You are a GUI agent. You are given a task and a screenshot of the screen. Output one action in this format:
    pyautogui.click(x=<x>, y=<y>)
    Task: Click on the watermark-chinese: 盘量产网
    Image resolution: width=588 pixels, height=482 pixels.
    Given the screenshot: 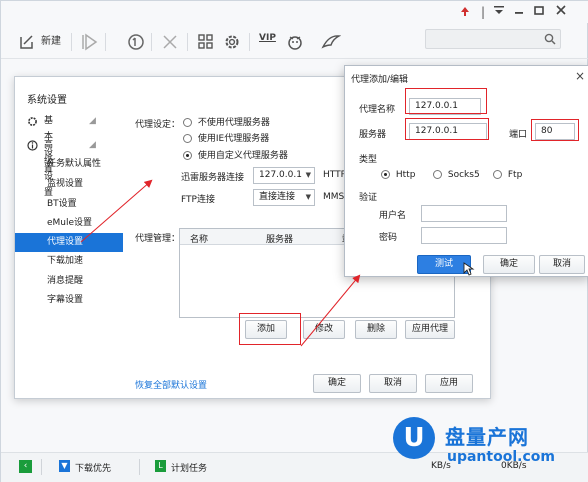 What is the action you would take?
    pyautogui.click(x=487, y=437)
    